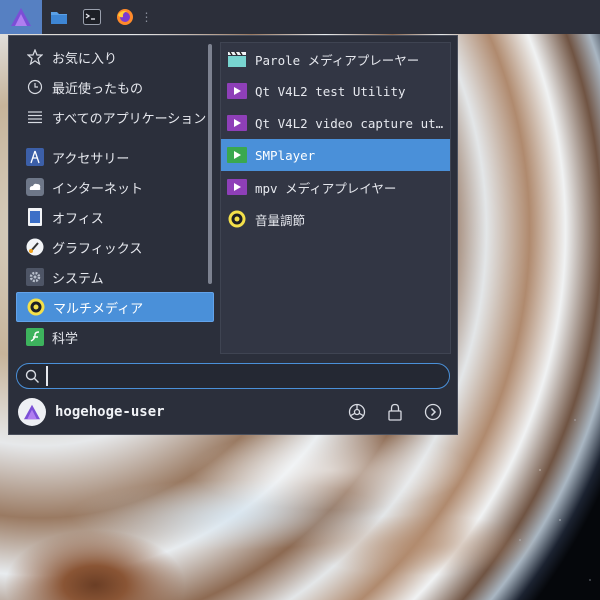 Image resolution: width=600 pixels, height=600 pixels. I want to click on logout-button, so click(433, 412).